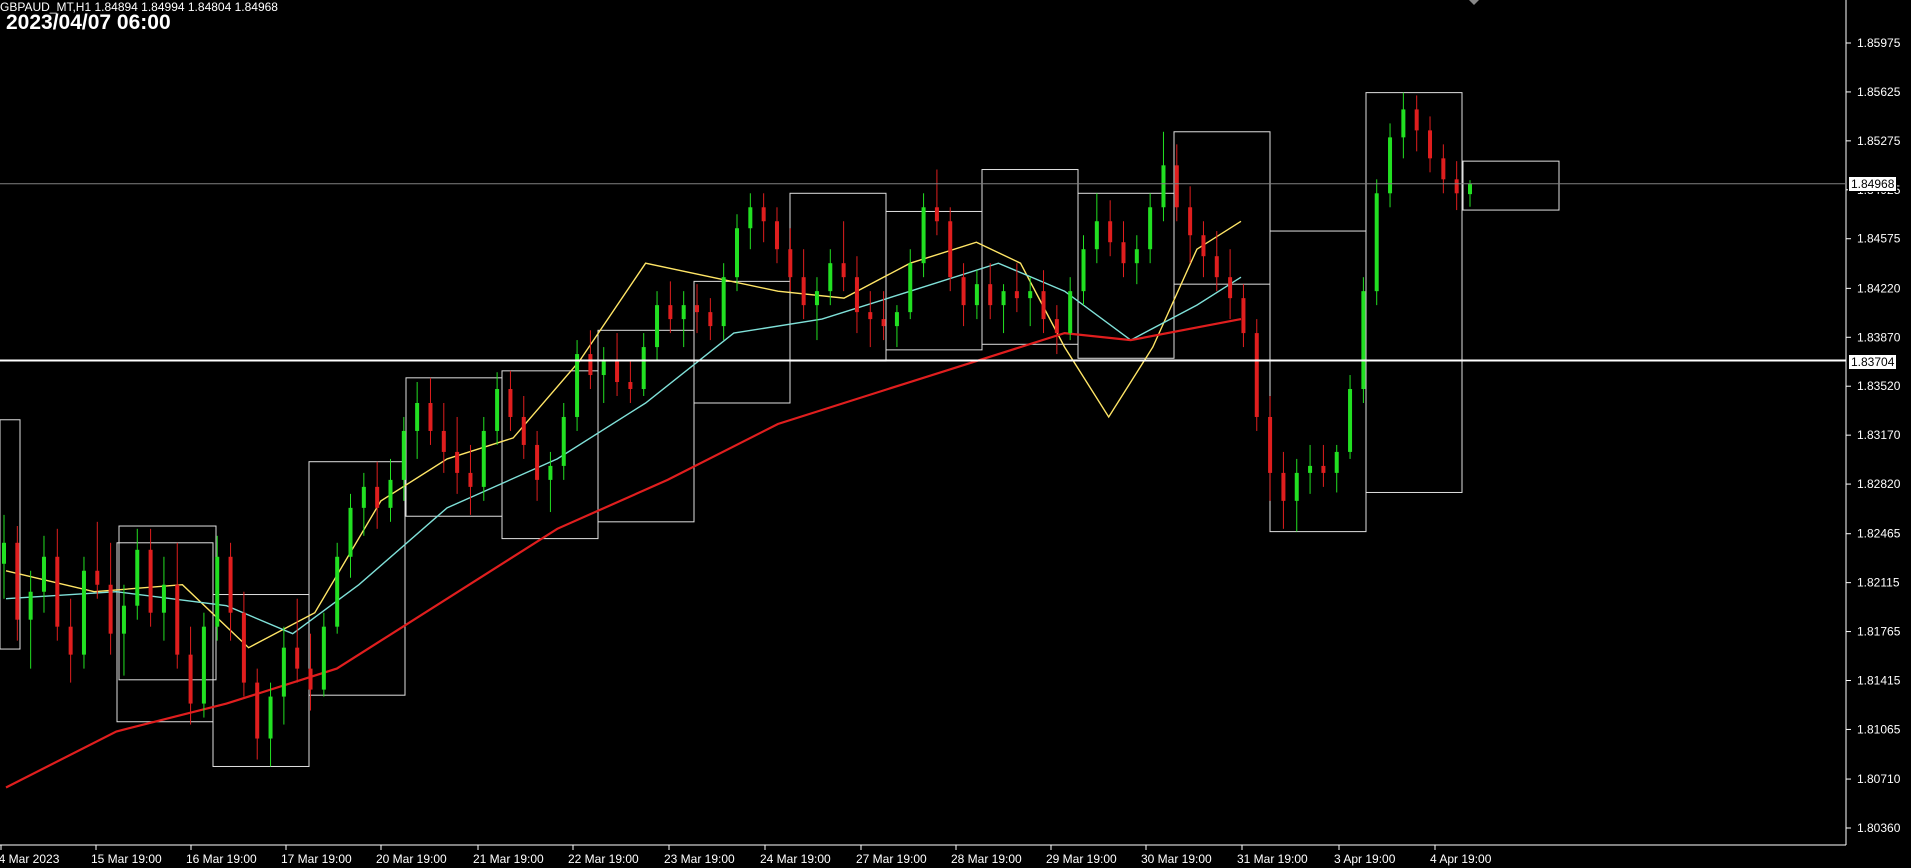  What do you see at coordinates (1474, 2) in the screenshot?
I see `chart-shift-marker-icon` at bounding box center [1474, 2].